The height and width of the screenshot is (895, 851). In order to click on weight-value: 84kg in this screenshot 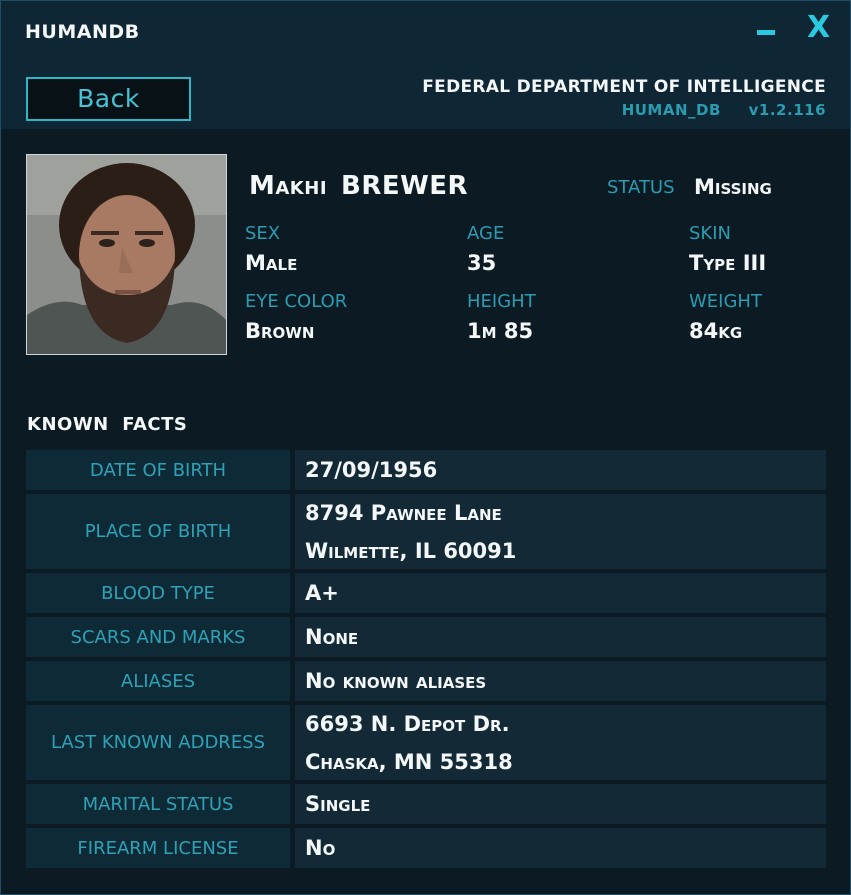, I will do `click(716, 331)`.